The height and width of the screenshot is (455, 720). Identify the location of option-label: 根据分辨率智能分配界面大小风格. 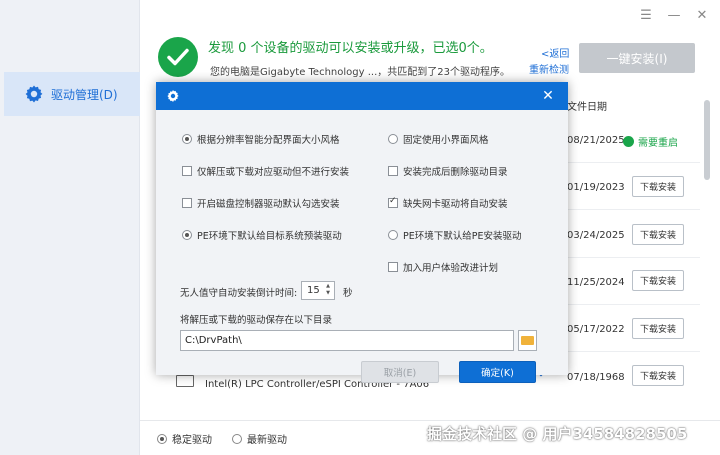
(268, 140).